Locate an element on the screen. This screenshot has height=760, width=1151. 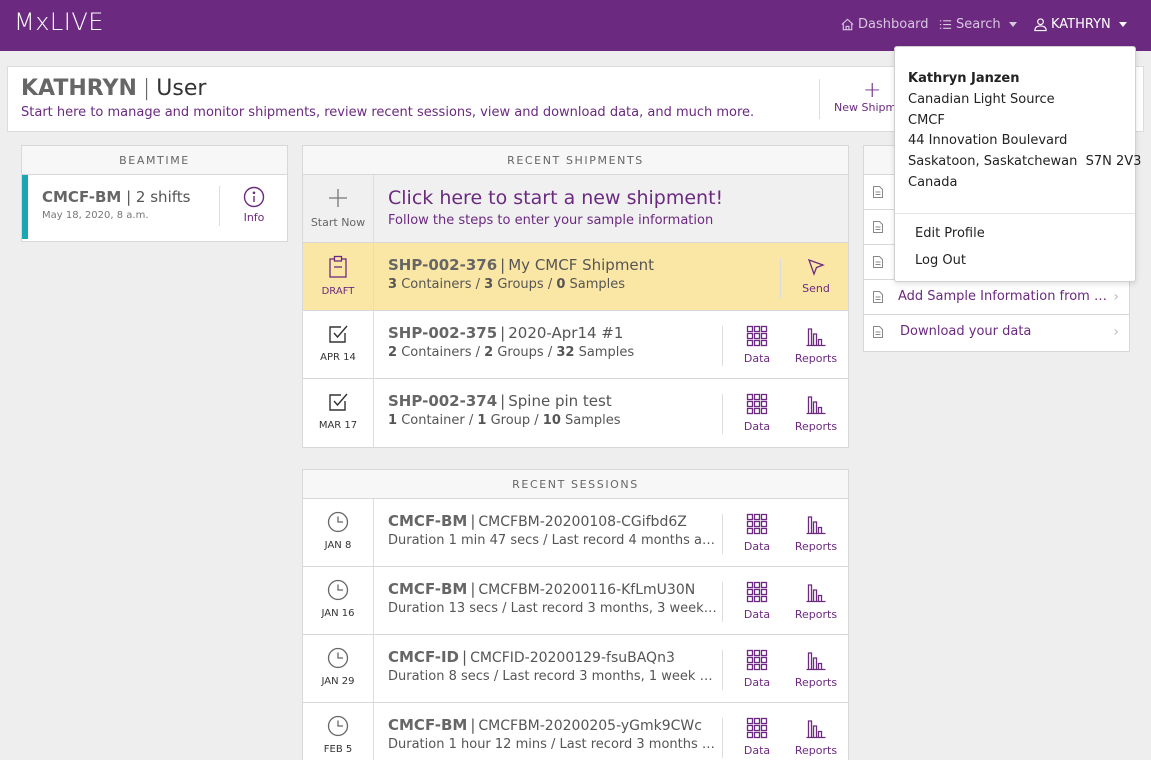
user-full-name: Kathryn Janzen is located at coordinates (964, 78).